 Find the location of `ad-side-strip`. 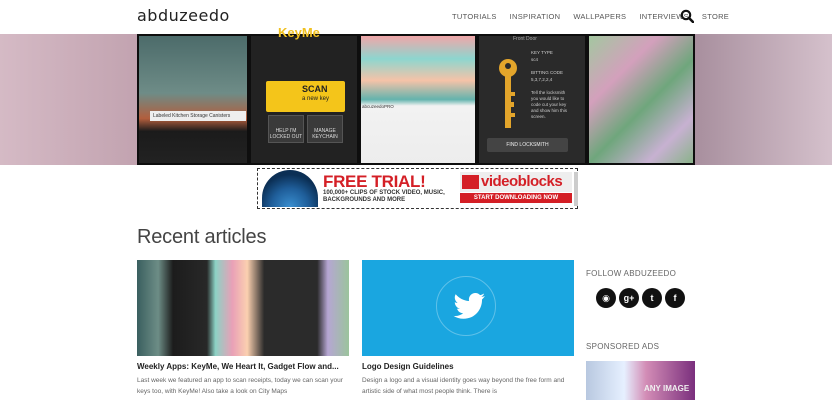

ad-side-strip is located at coordinates (576, 189).